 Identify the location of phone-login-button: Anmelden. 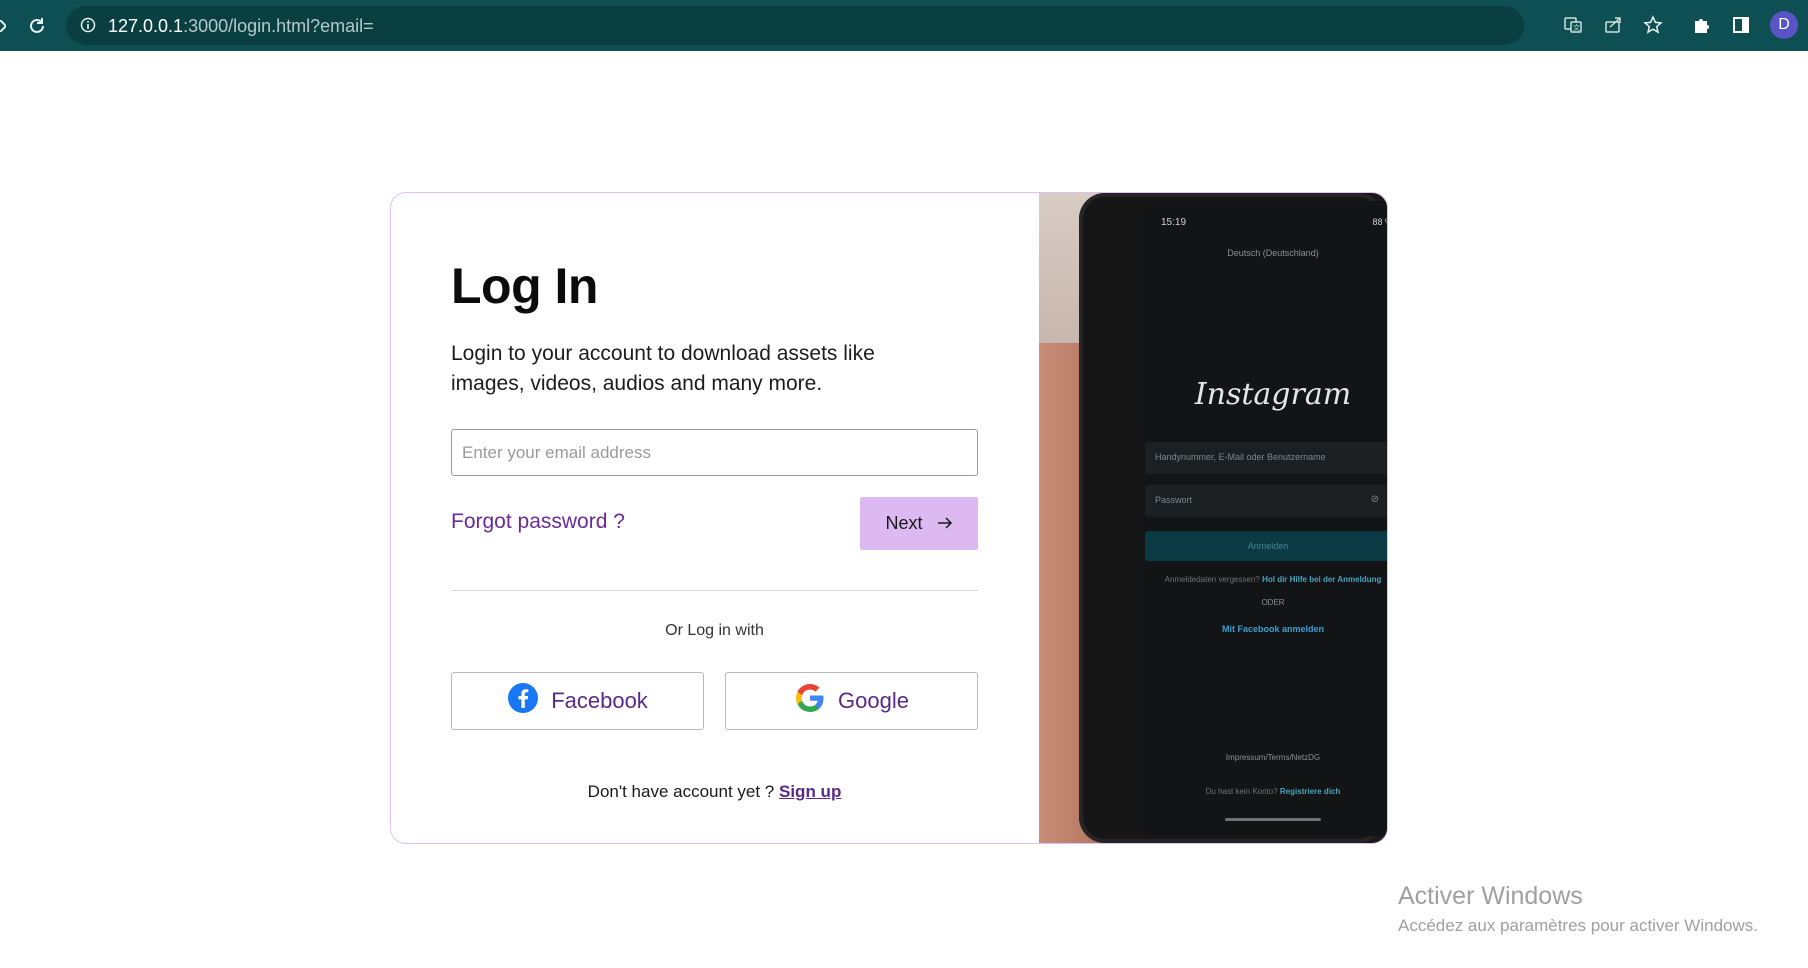
(1266, 546).